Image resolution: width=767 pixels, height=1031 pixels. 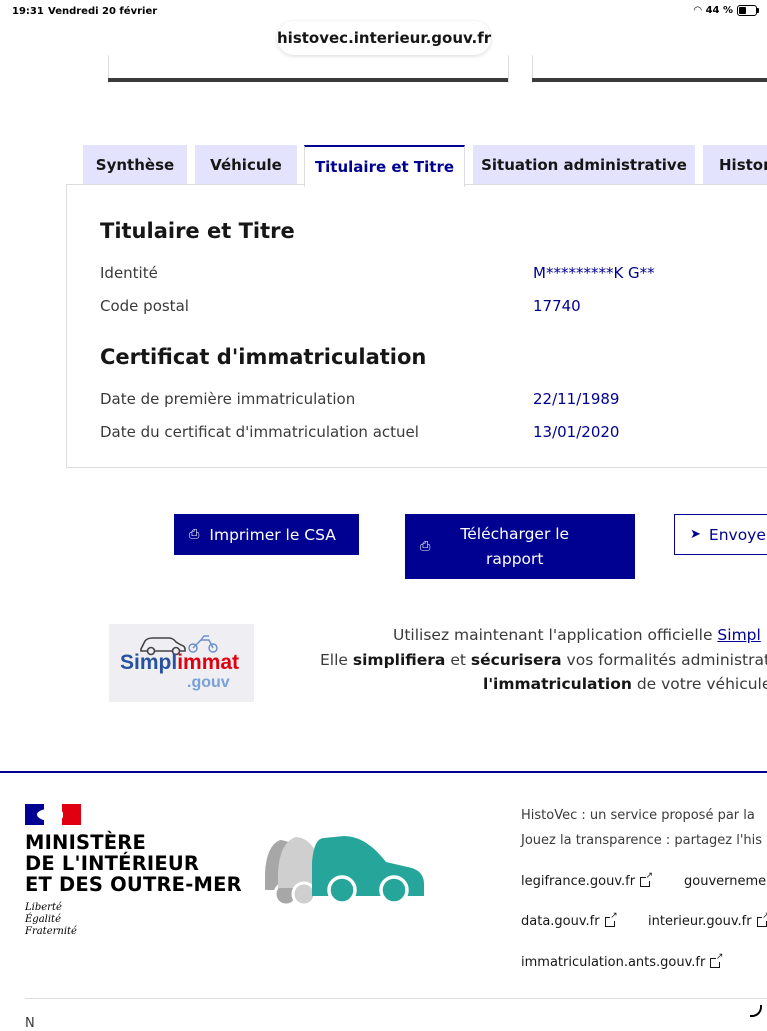 What do you see at coordinates (129, 273) in the screenshot?
I see `identity-label: Identité` at bounding box center [129, 273].